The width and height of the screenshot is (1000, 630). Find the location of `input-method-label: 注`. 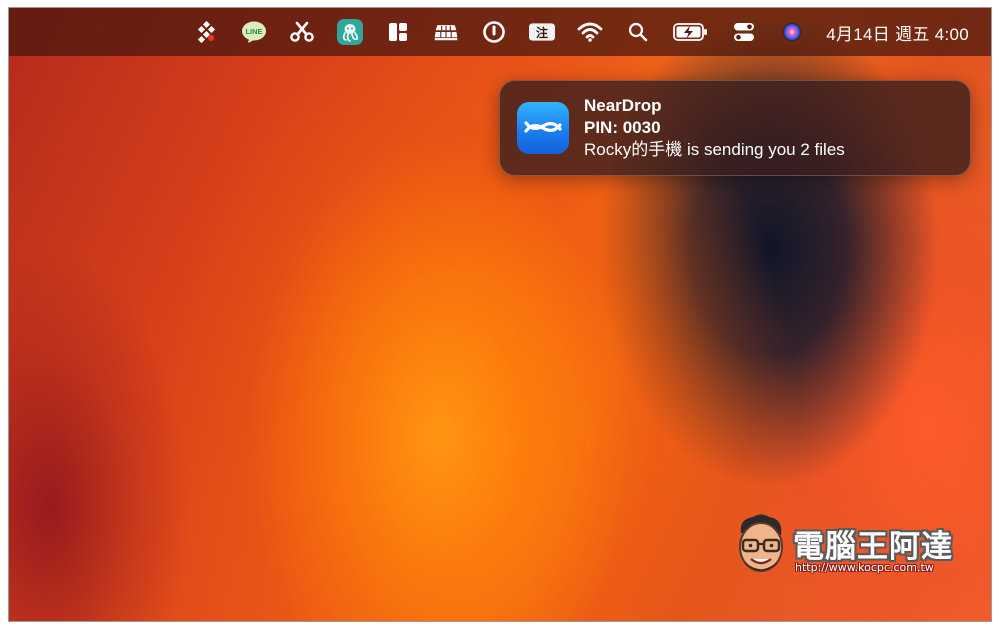

input-method-label: 注 is located at coordinates (542, 32).